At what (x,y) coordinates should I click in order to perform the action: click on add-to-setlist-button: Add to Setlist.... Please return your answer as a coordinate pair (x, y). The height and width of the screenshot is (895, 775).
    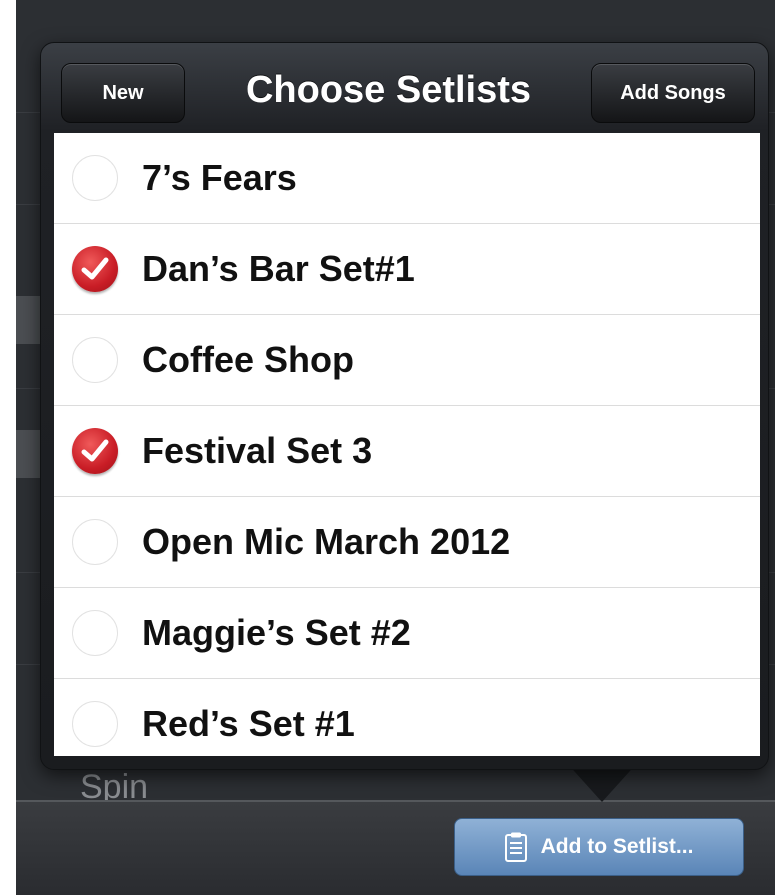
    Looking at the image, I should click on (599, 847).